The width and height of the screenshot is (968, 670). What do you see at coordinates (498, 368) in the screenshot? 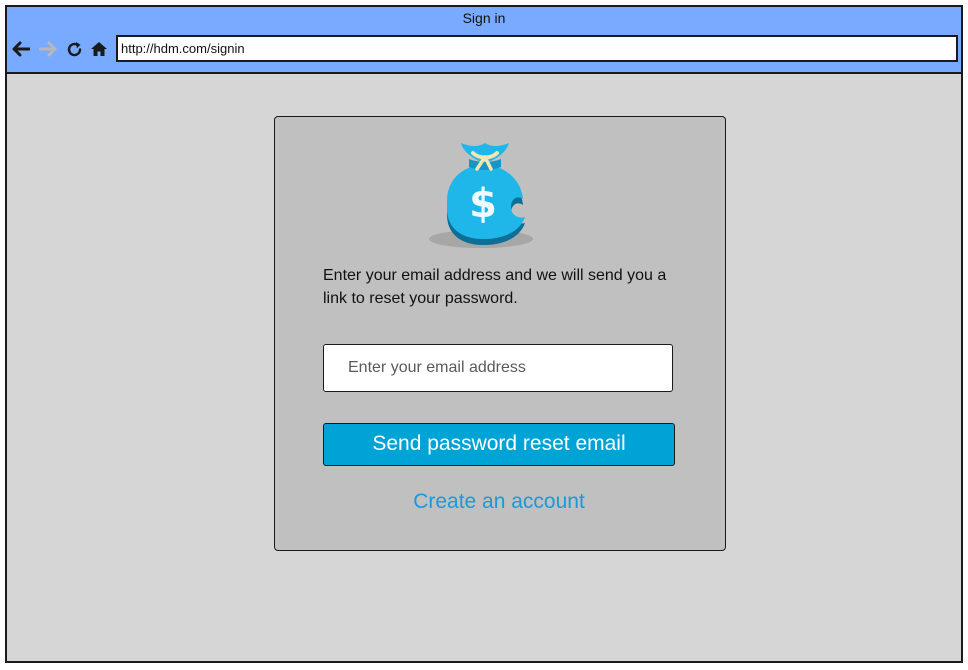
I see `email-field` at bounding box center [498, 368].